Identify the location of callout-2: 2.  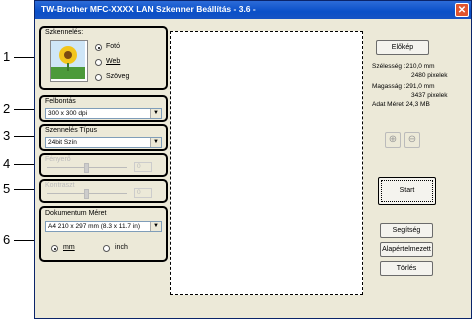
(7, 108).